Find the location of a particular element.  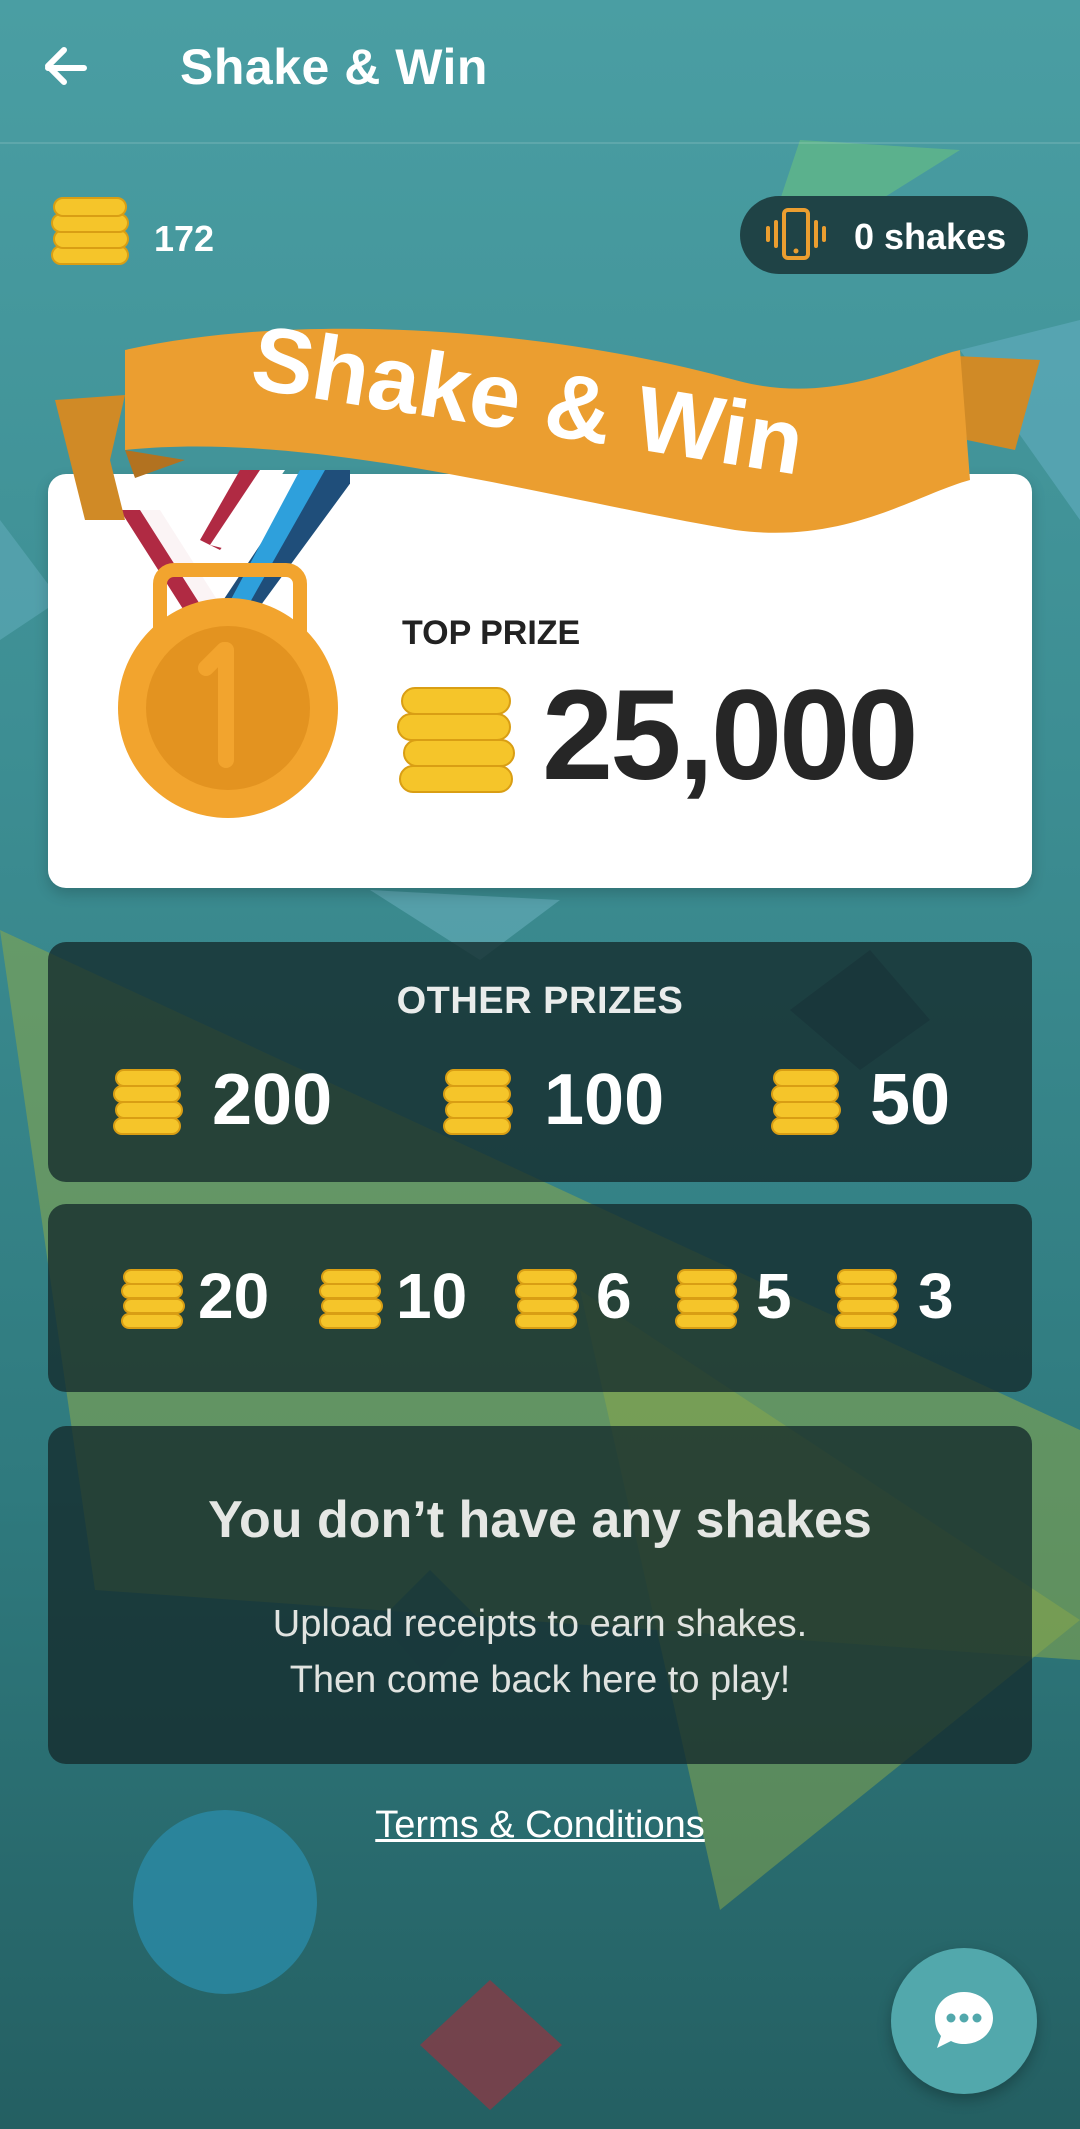

back-arrow-icon is located at coordinates (66, 66).